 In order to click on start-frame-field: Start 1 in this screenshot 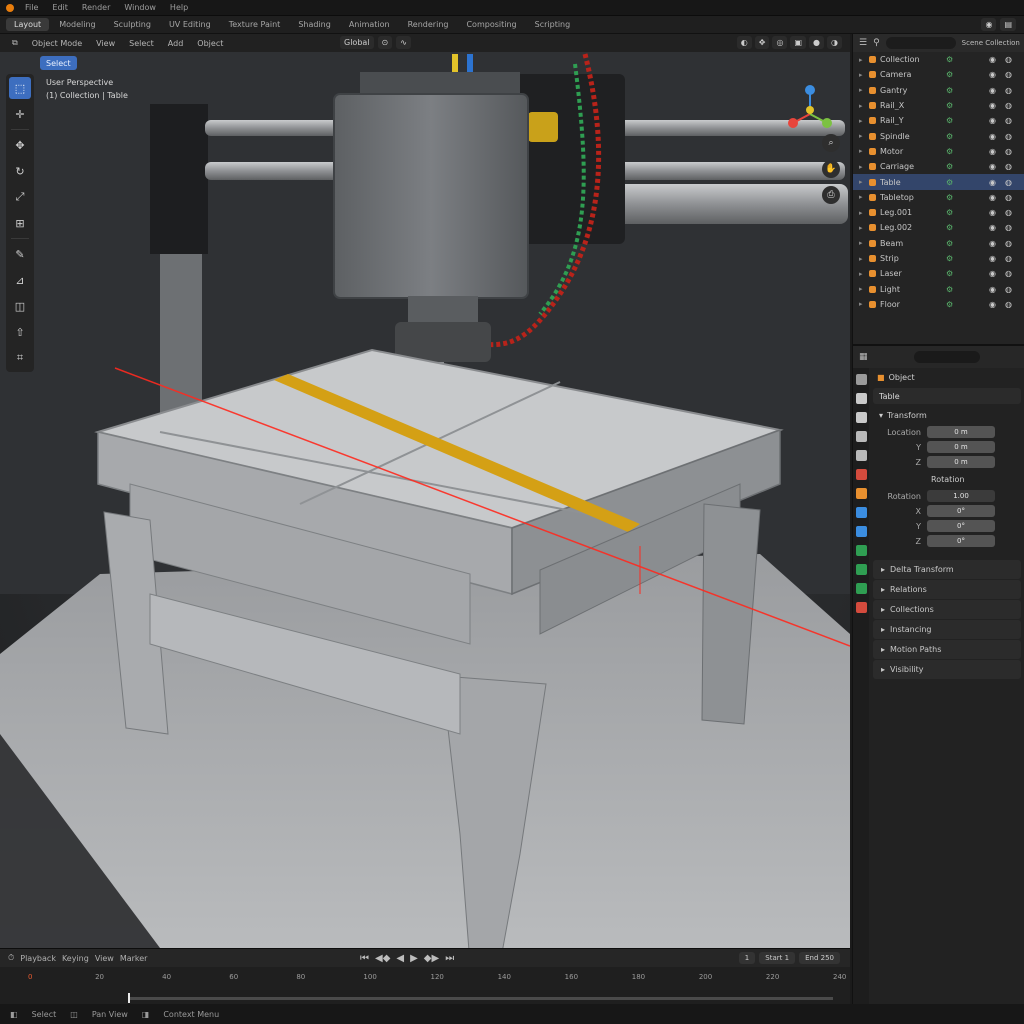, I will do `click(777, 958)`.